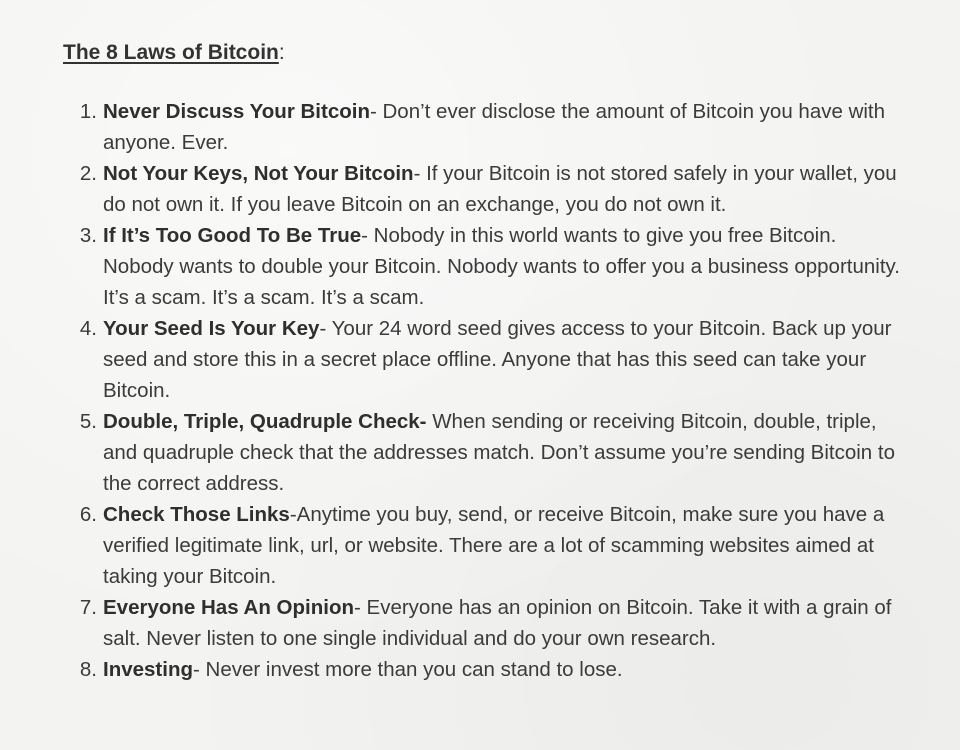 Image resolution: width=960 pixels, height=750 pixels. What do you see at coordinates (236, 111) in the screenshot?
I see `law-title: Never Discuss Your Bitcoin` at bounding box center [236, 111].